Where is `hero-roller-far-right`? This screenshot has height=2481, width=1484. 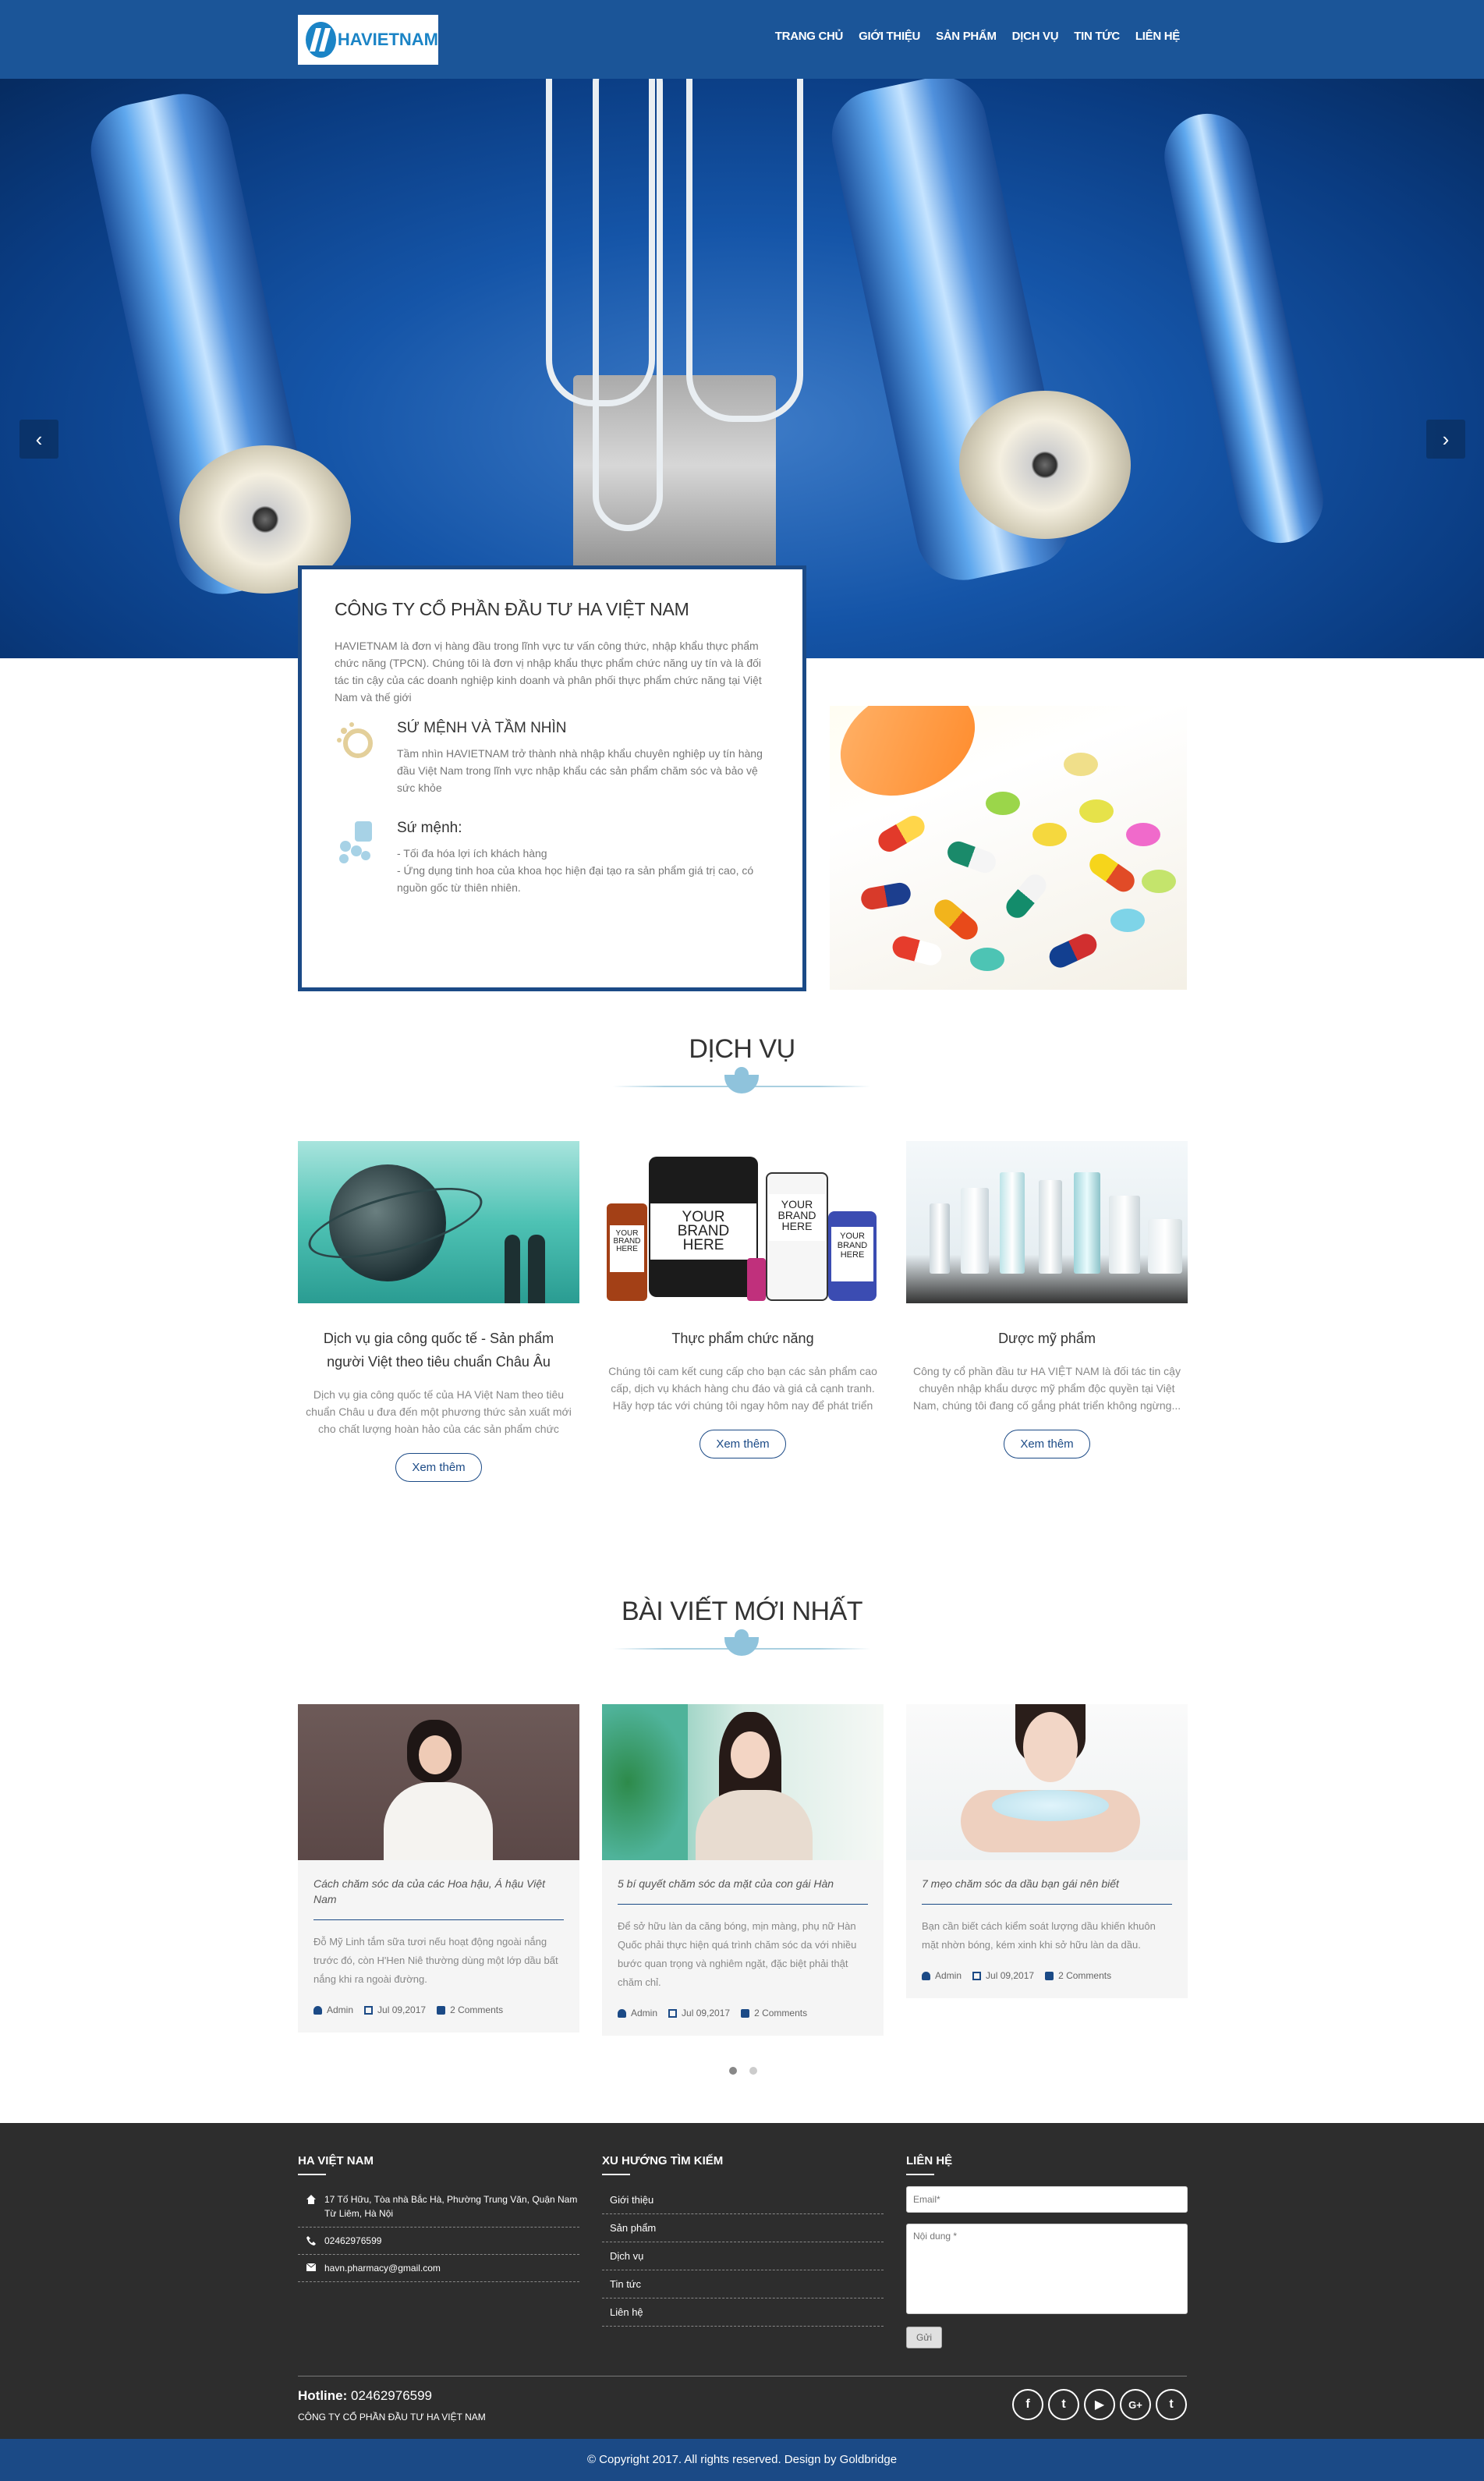 hero-roller-far-right is located at coordinates (1244, 328).